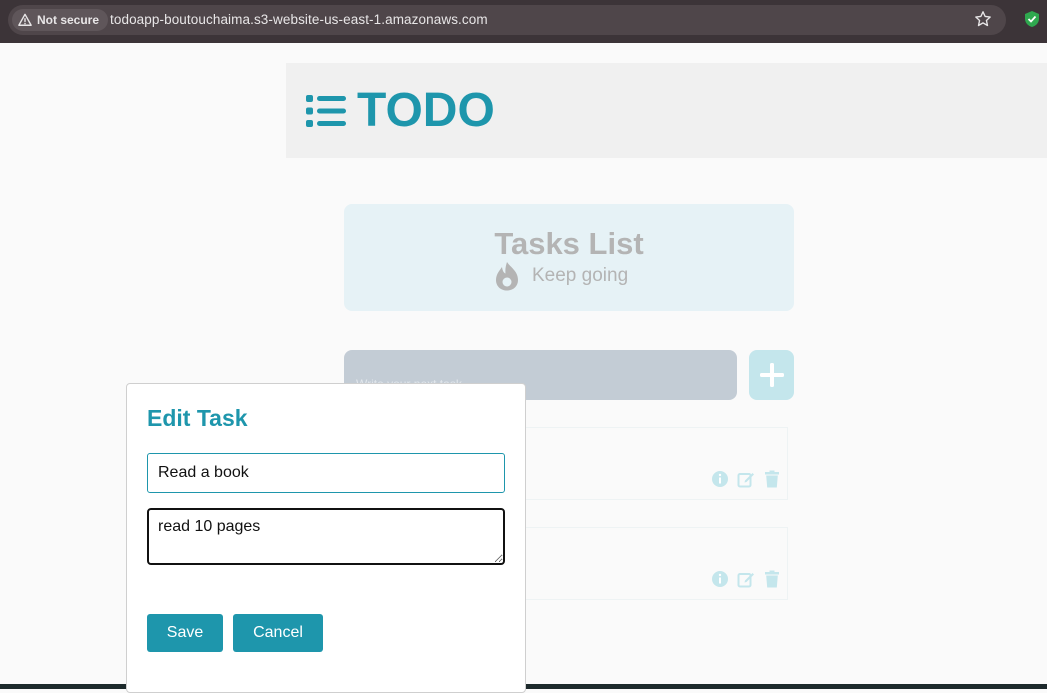 This screenshot has height=693, width=1047. Describe the element at coordinates (326, 111) in the screenshot. I see `list-icon` at that location.